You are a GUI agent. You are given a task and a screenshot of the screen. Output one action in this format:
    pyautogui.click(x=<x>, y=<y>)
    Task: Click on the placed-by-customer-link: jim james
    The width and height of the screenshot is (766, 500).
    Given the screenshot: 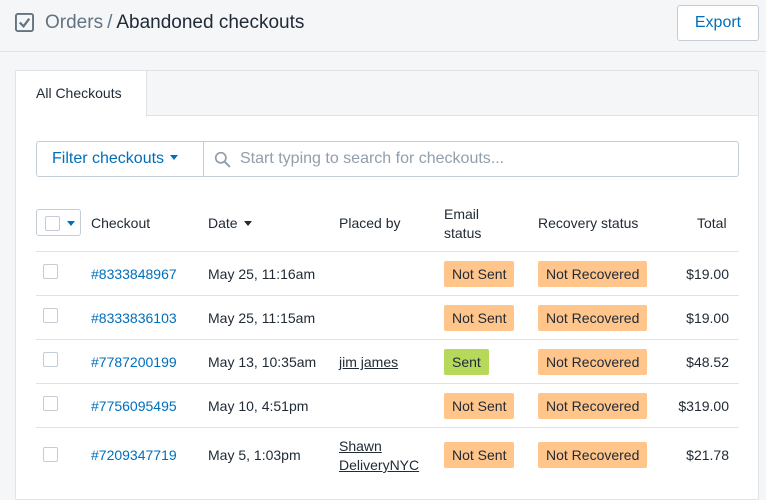 What is the action you would take?
    pyautogui.click(x=389, y=362)
    